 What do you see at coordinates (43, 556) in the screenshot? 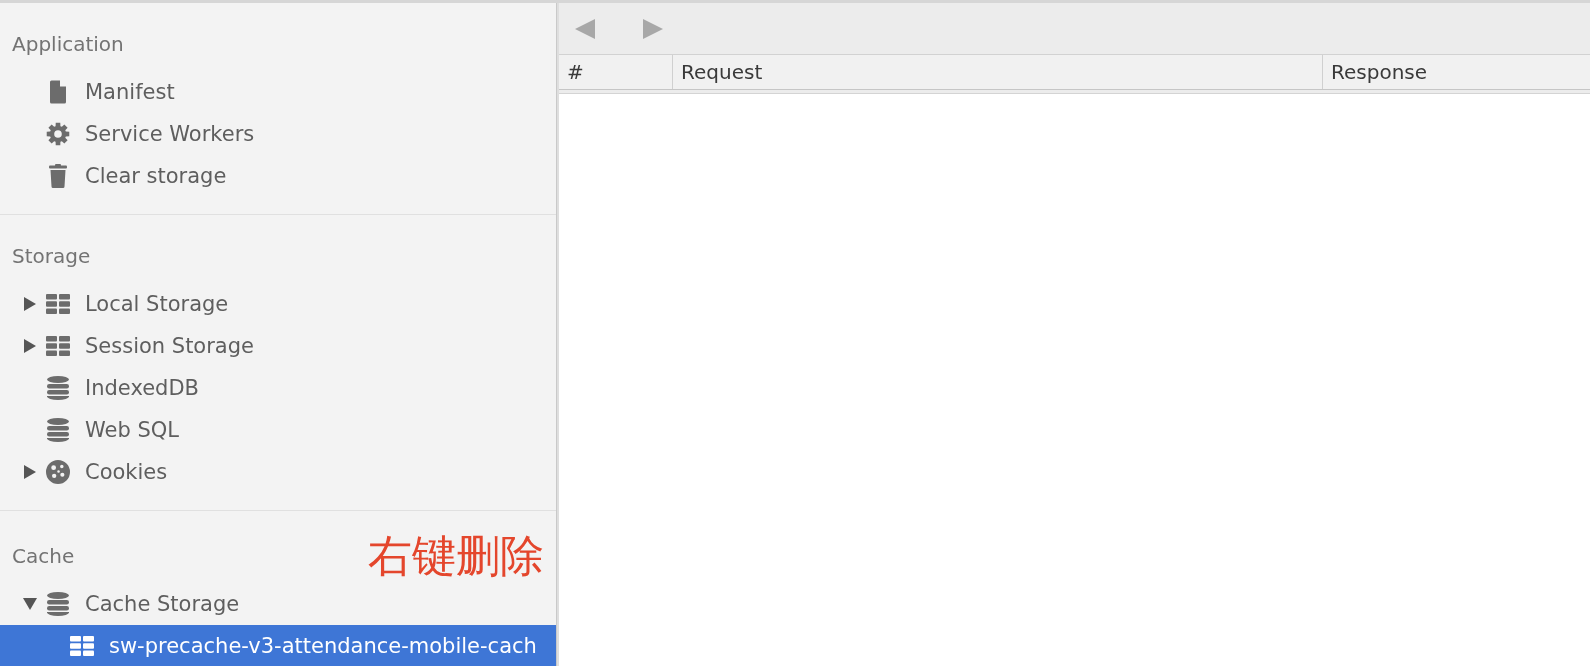
I see `section-title: Cache` at bounding box center [43, 556].